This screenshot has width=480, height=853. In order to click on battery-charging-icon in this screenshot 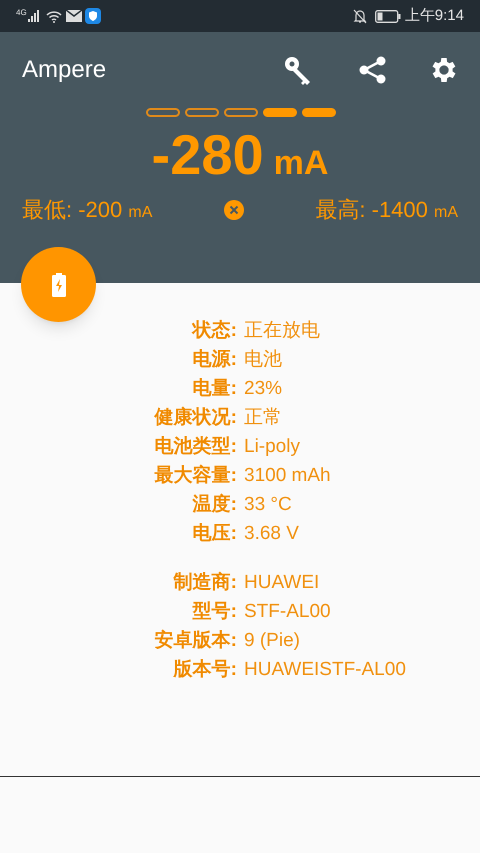, I will do `click(59, 284)`.